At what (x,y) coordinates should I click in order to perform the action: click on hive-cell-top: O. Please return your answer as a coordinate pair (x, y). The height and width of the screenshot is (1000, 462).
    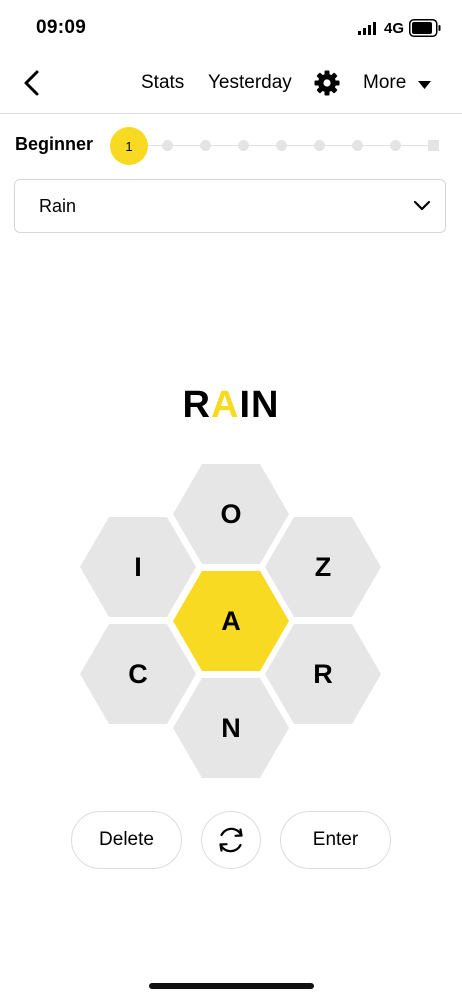
    Looking at the image, I should click on (231, 514).